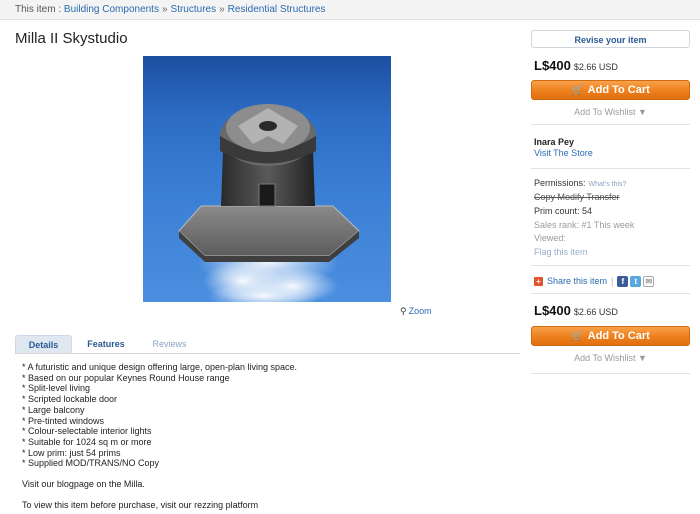  I want to click on permissions-values: Copy Modify Transfer, so click(577, 197).